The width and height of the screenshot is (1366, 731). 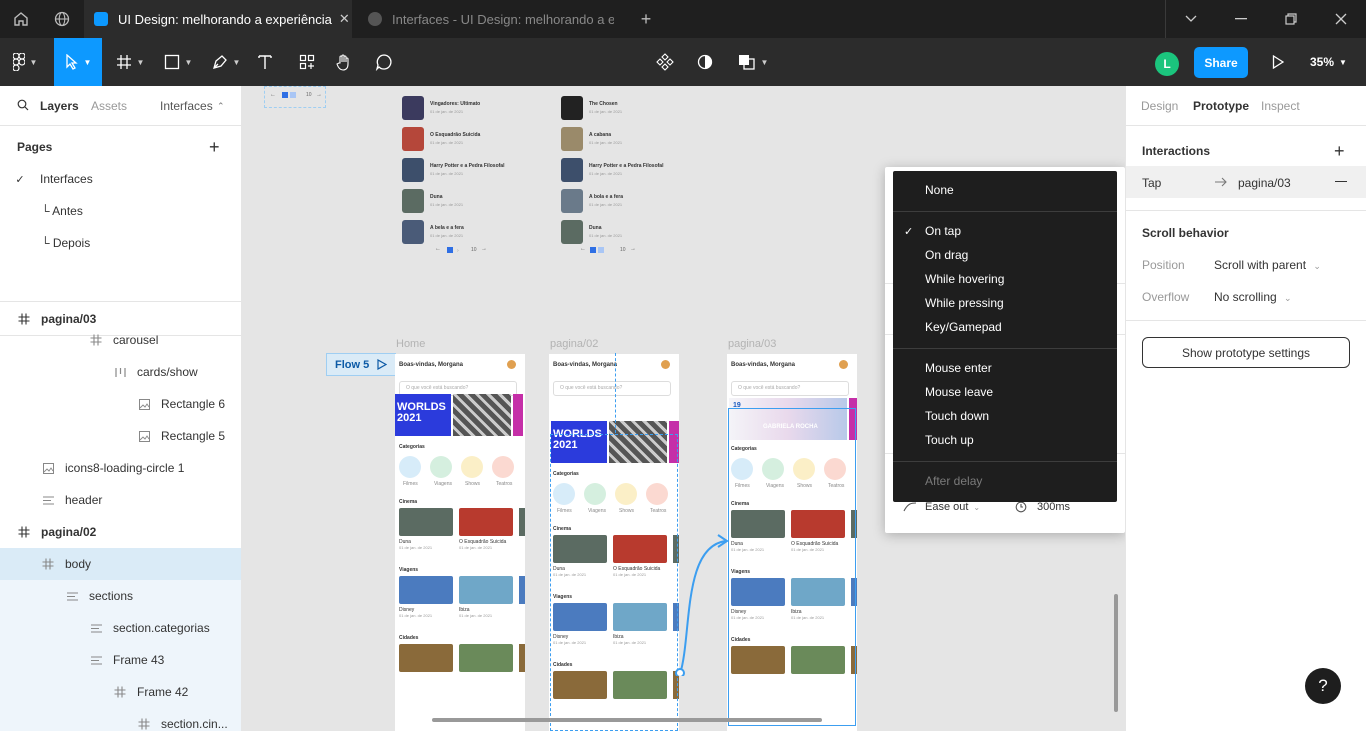 I want to click on layer-row: section.categorias, so click(x=120, y=628).